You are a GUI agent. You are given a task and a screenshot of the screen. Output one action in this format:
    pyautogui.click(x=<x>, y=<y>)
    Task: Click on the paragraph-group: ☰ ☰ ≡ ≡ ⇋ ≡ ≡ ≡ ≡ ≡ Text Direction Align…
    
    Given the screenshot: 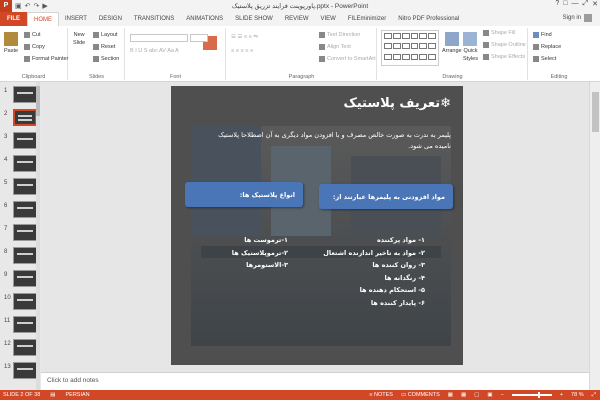 What is the action you would take?
    pyautogui.click(x=302, y=54)
    